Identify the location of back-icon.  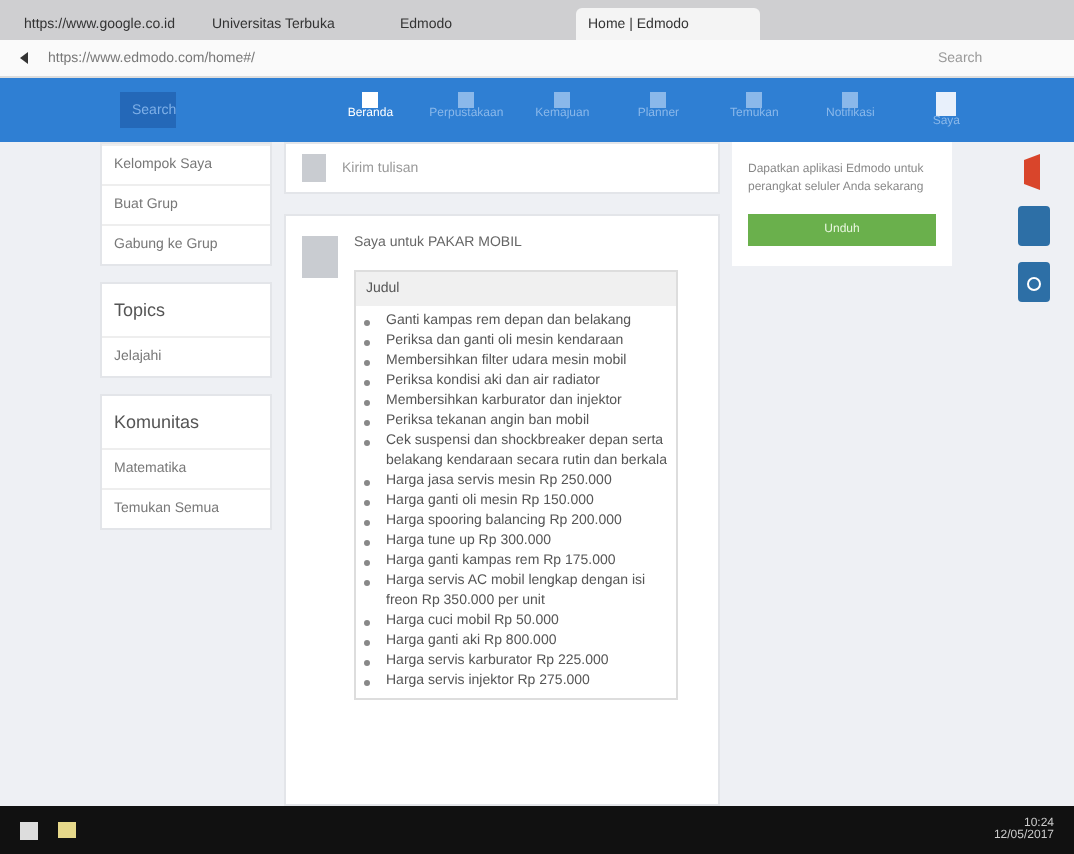
(24, 58).